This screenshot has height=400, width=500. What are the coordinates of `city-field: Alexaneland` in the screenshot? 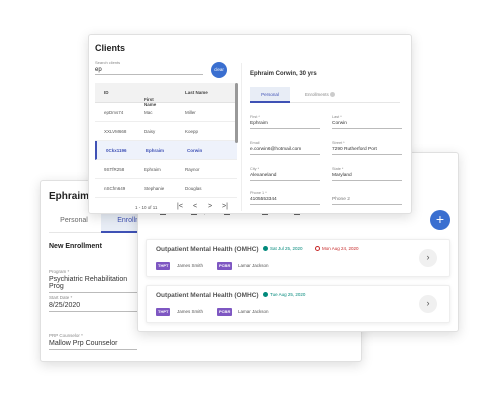 It's located at (285, 177).